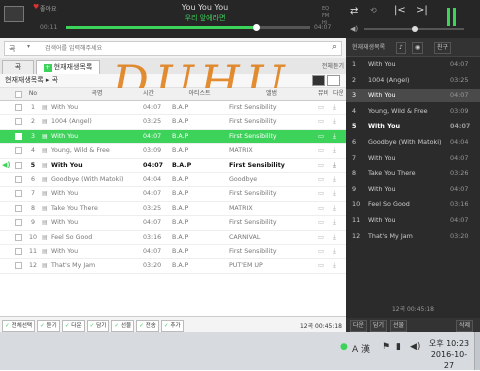  I want to click on download-button: ✓ 다운, so click(73, 326).